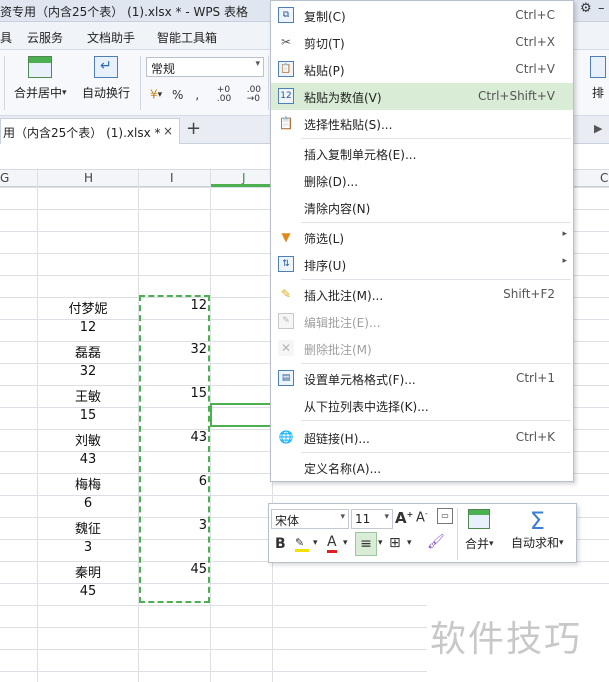 The height and width of the screenshot is (682, 609). What do you see at coordinates (604, 178) in the screenshot?
I see `column-header-c: C` at bounding box center [604, 178].